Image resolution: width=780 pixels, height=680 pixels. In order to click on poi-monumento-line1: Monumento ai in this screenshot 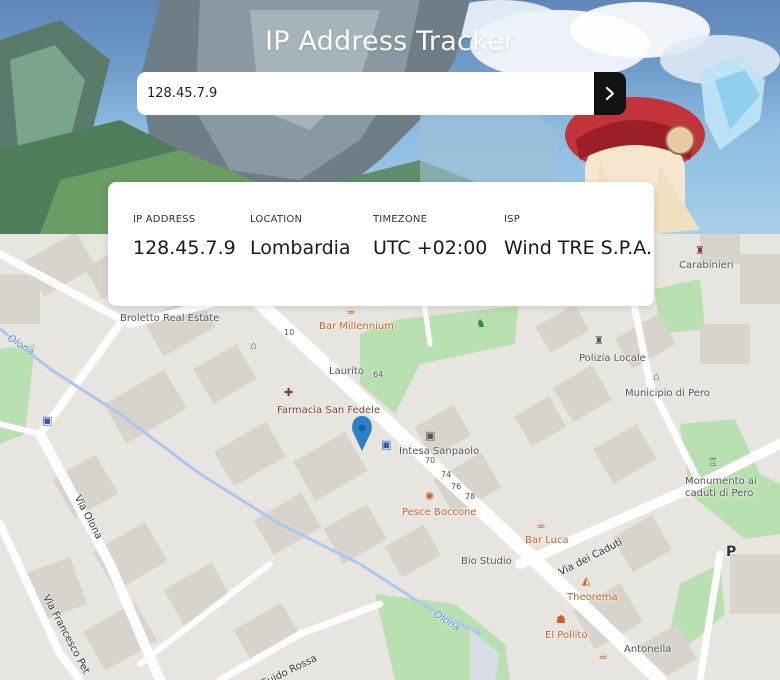, I will do `click(721, 481)`.